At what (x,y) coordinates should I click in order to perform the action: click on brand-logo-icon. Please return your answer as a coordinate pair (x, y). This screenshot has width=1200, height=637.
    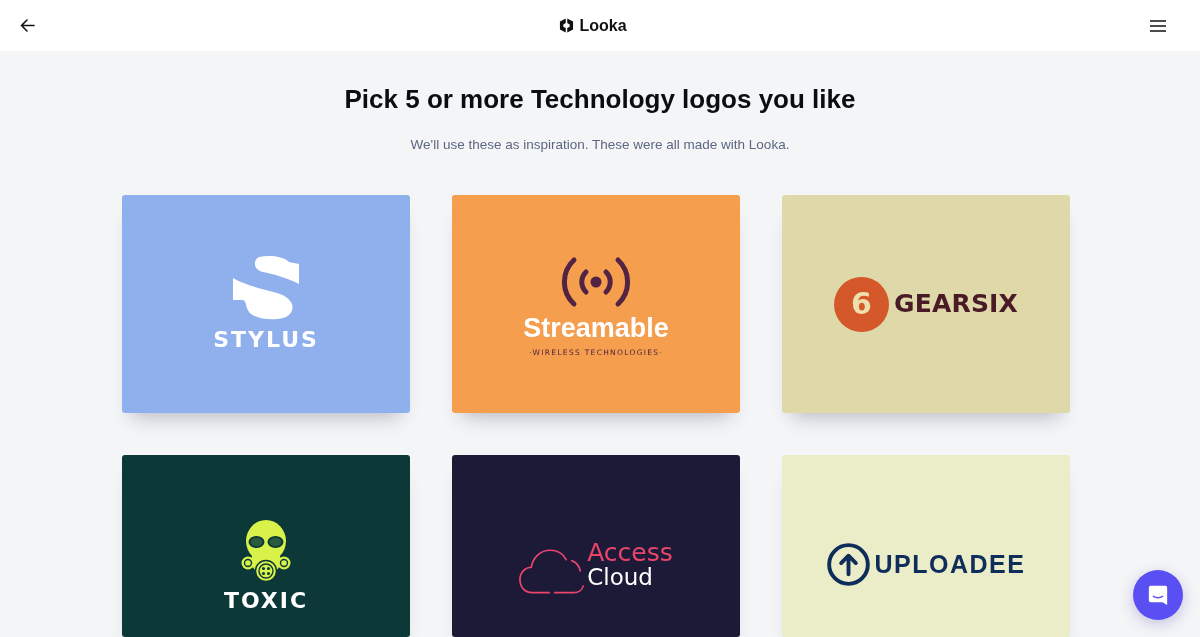
    Looking at the image, I should click on (567, 25).